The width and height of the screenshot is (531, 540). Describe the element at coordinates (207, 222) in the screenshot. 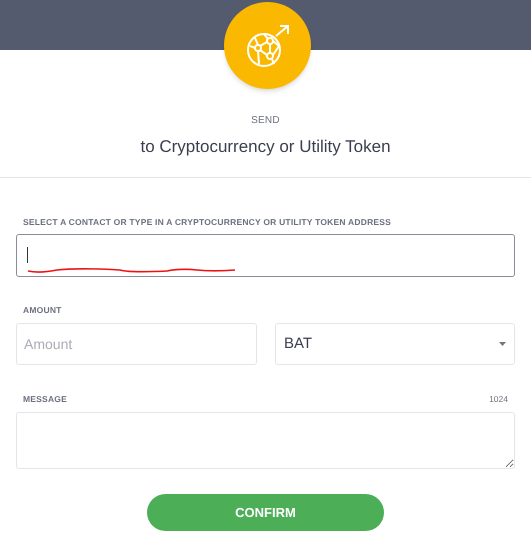

I see `address-label: SELECT A CONTACT OR TYPE IN A CRYPTOCURRENCY OR UTILITY TOKEN ADDRESS` at that location.